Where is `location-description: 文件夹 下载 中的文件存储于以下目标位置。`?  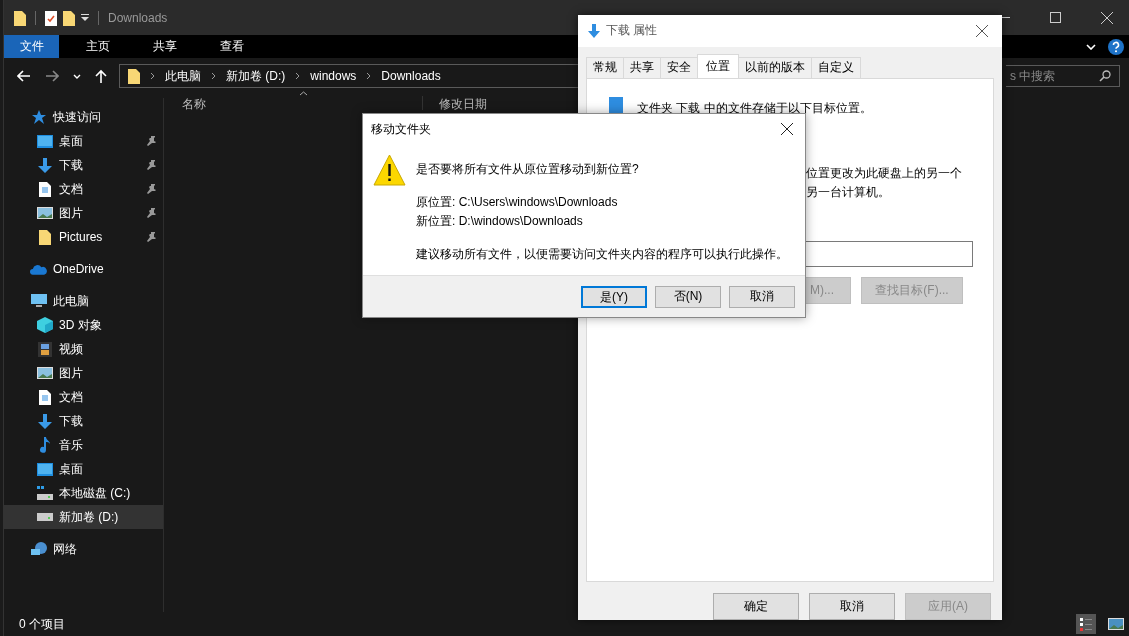
location-description: 文件夹 下载 中的文件存储于以下目标位置。 is located at coordinates (754, 108).